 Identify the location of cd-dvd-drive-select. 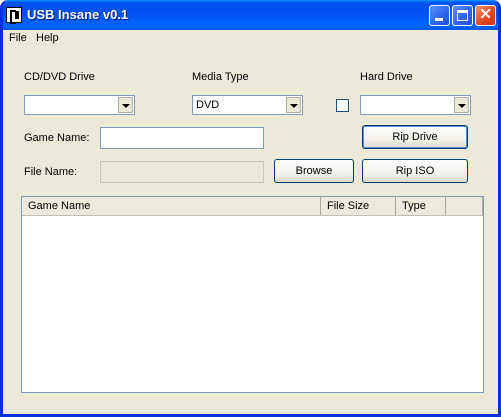
(79, 105).